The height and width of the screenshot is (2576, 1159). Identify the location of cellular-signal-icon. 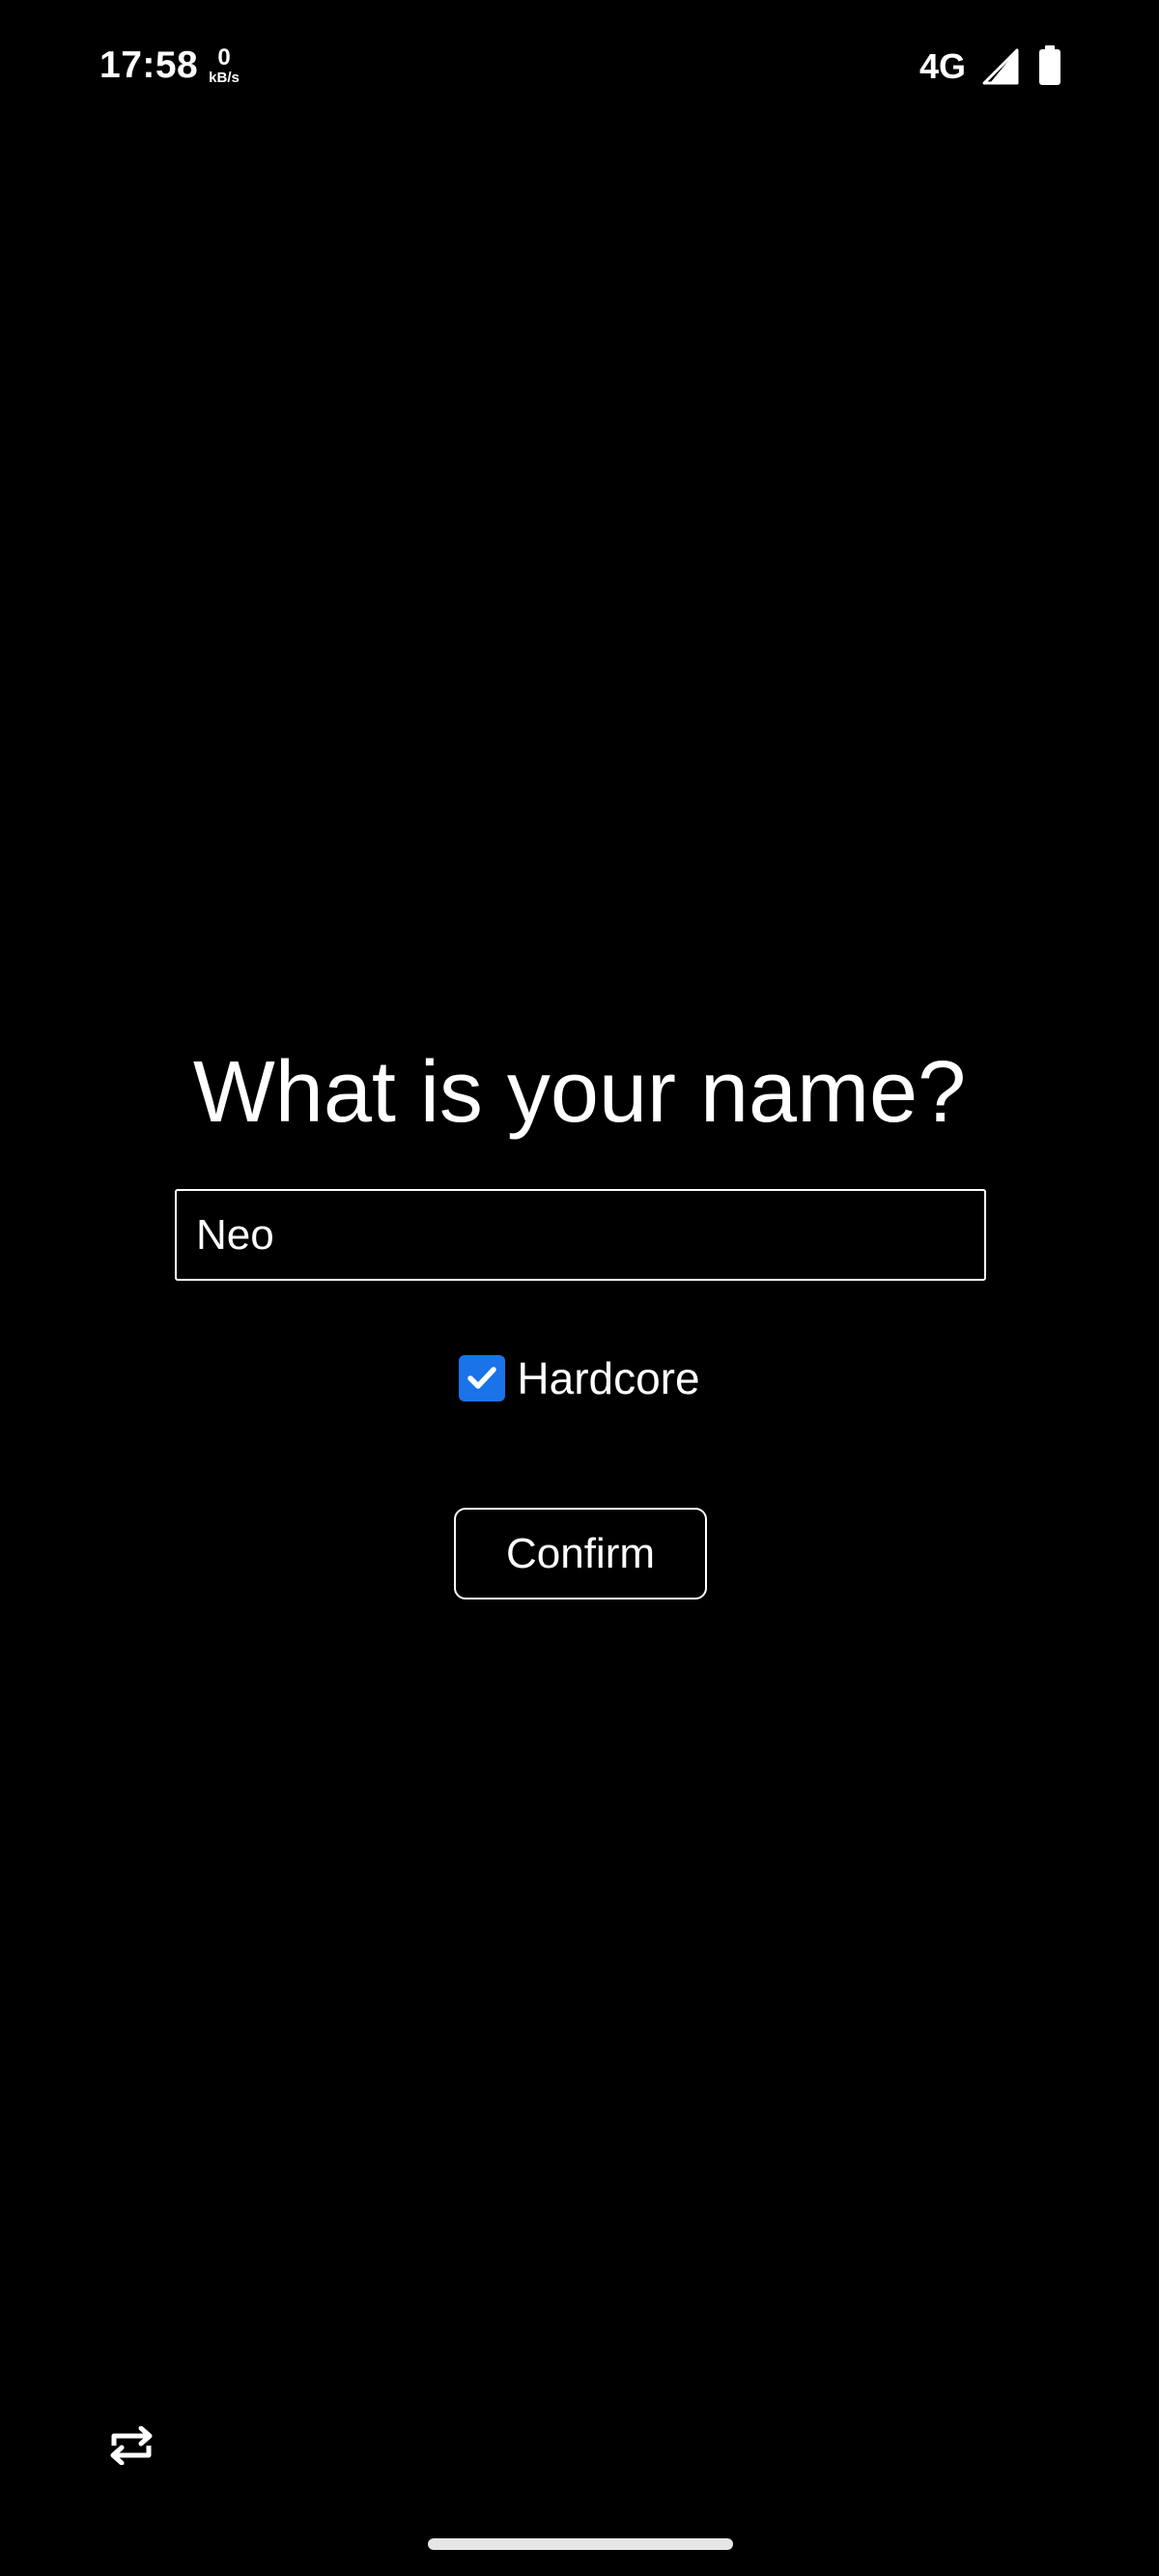
(1000, 66).